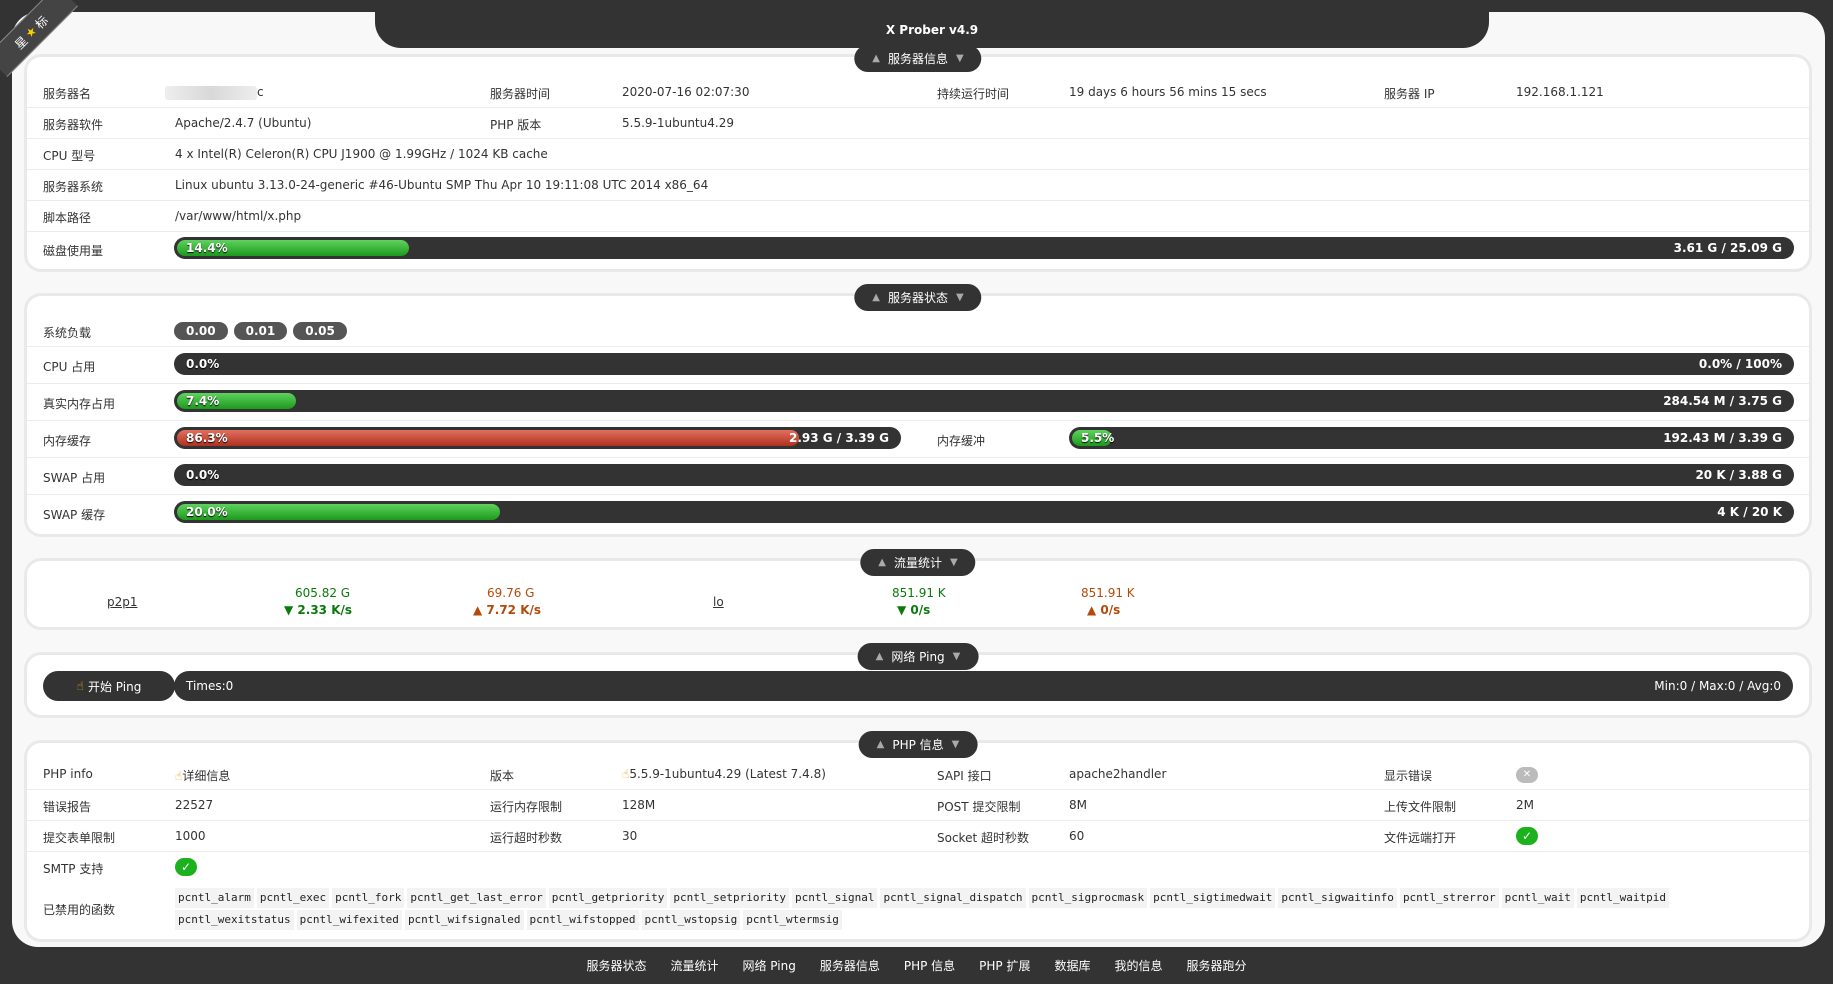 The height and width of the screenshot is (984, 1833). I want to click on disabled-functions-label: 已禁用的函数, so click(79, 910).